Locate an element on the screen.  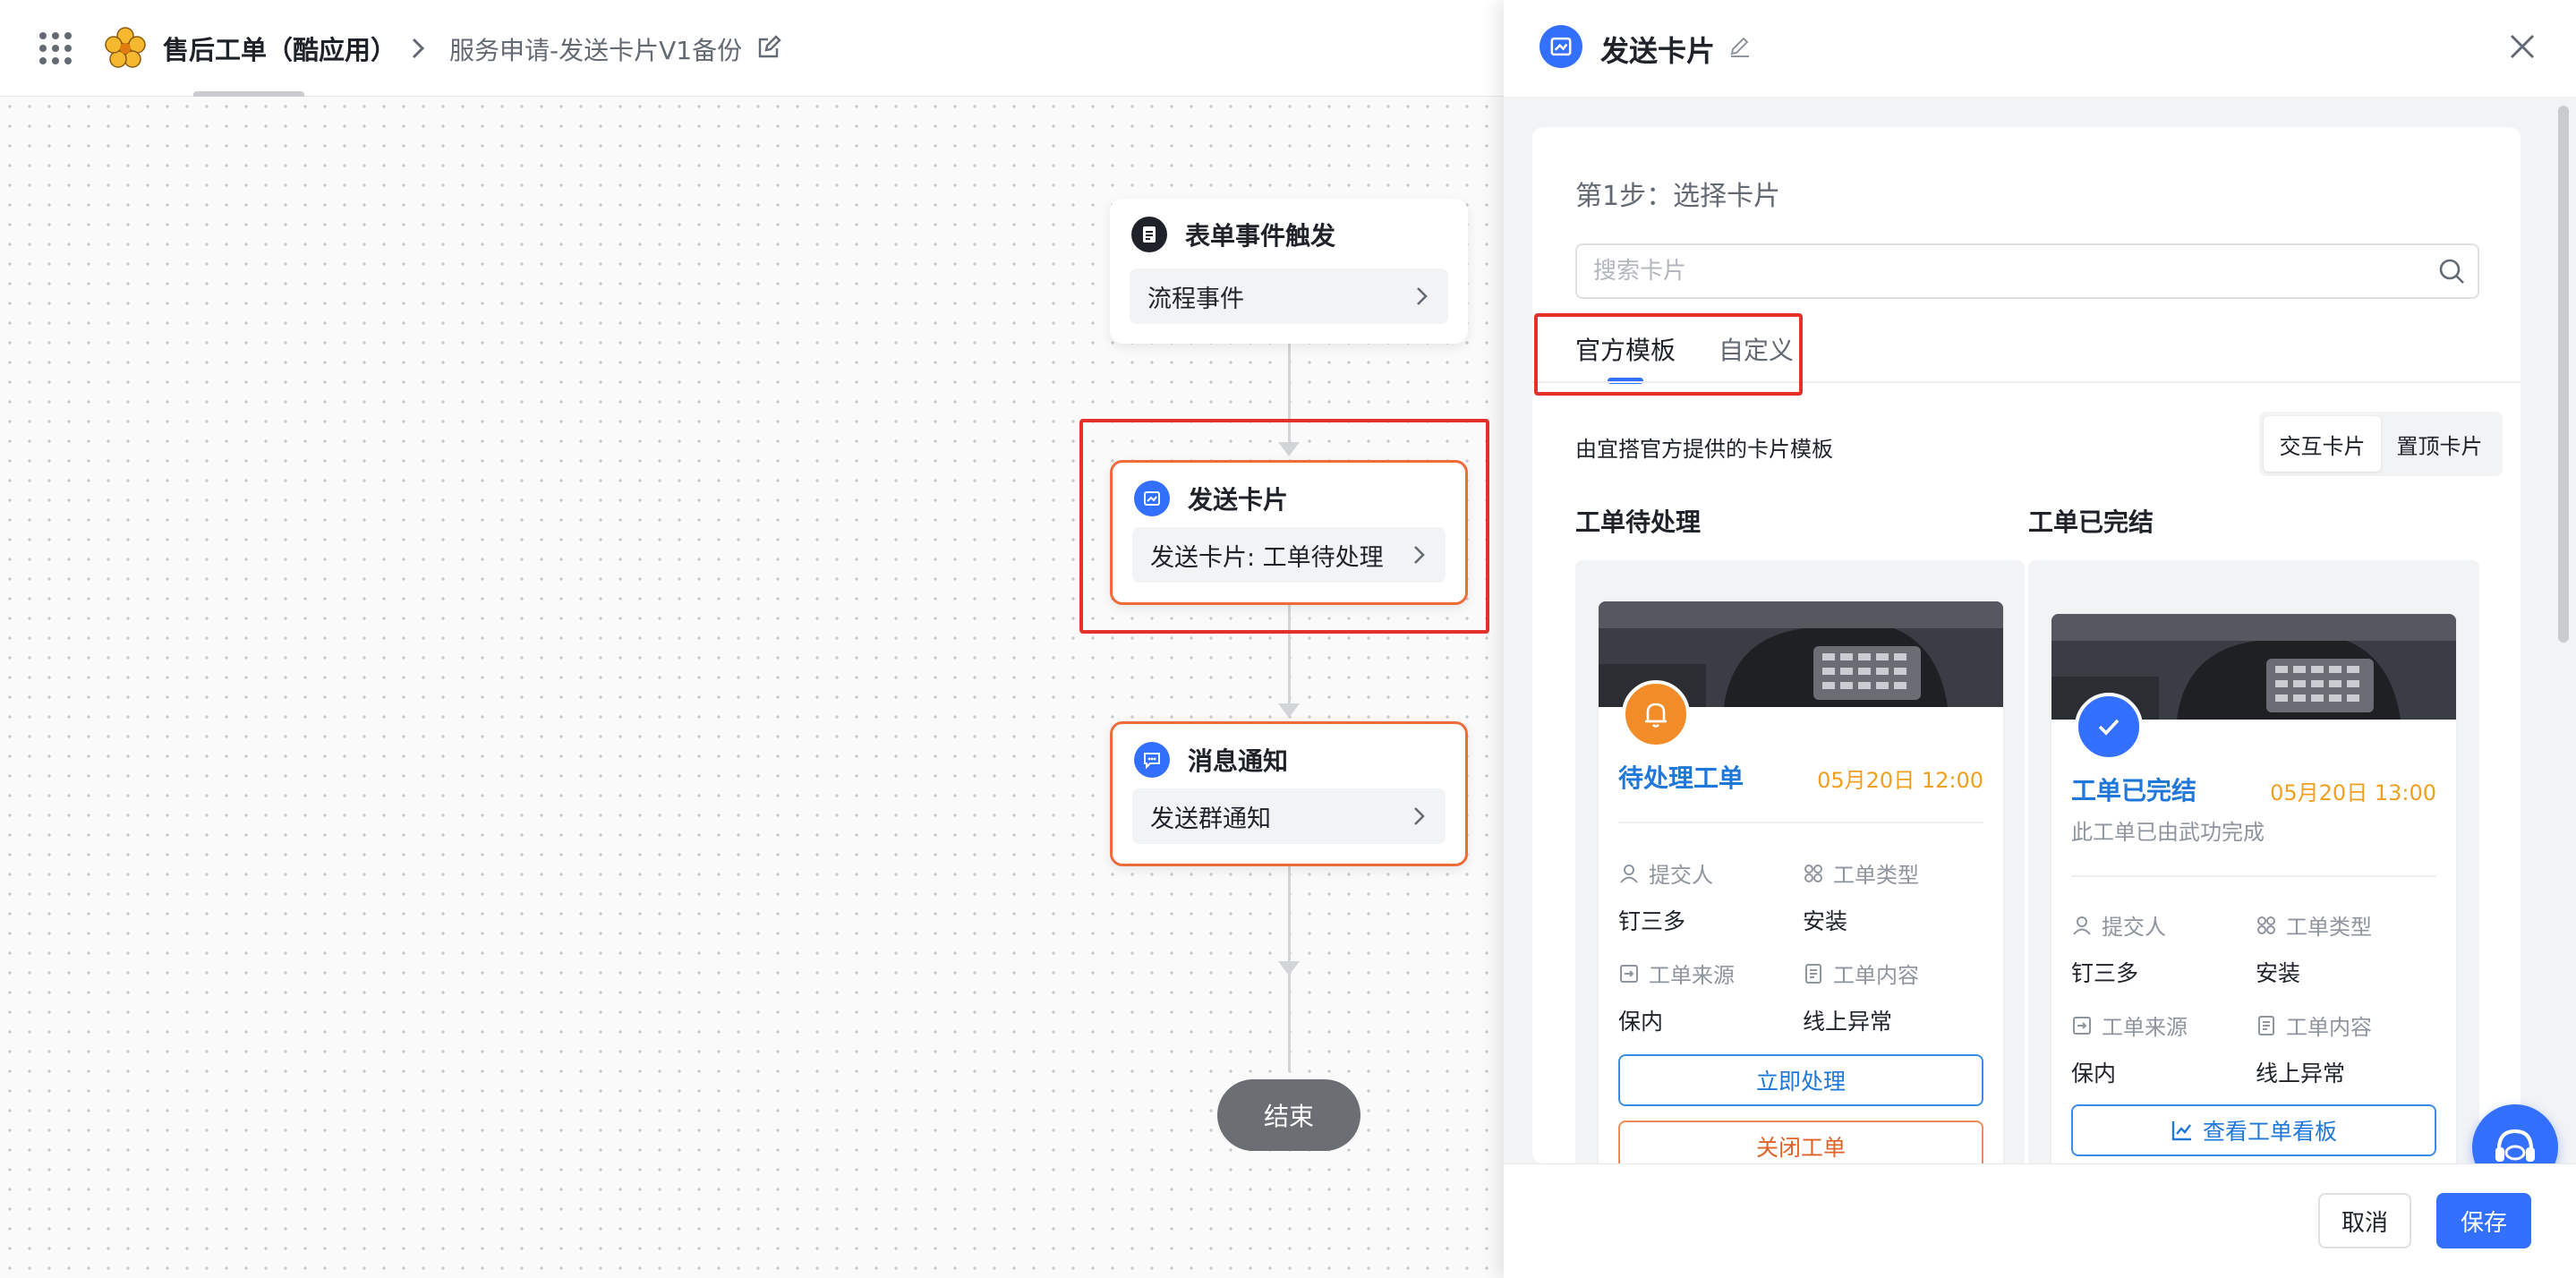
card-name: 待处理工单 is located at coordinates (1681, 778).